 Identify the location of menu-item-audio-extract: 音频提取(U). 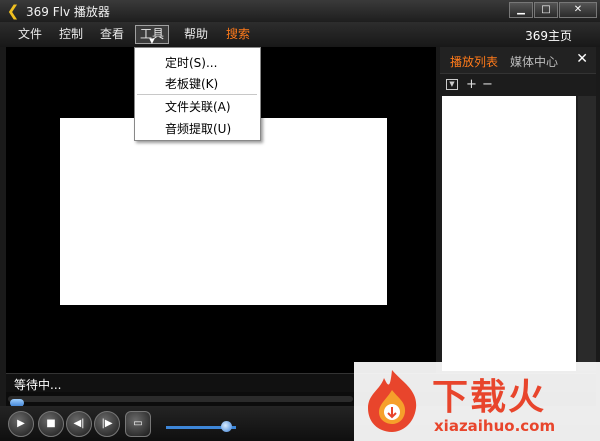
(198, 128).